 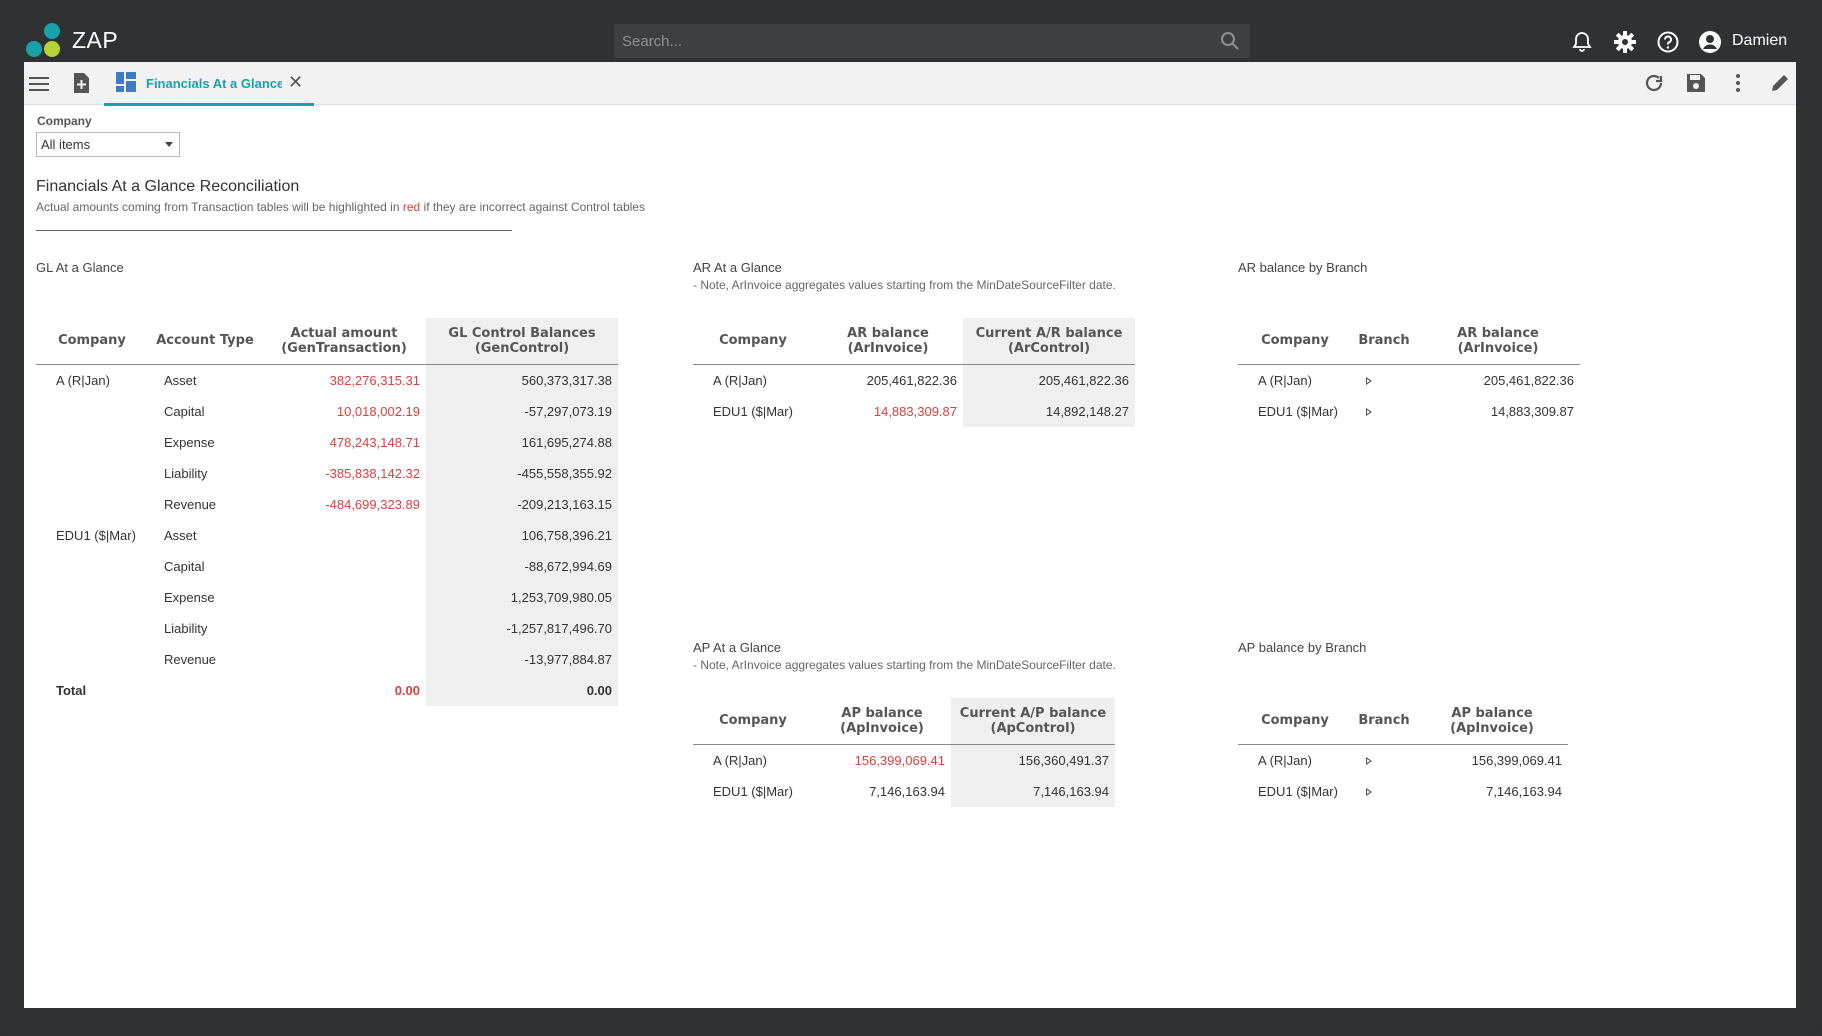 I want to click on ar_branch-cell-balance: 205,461,822.36, so click(x=1528, y=380).